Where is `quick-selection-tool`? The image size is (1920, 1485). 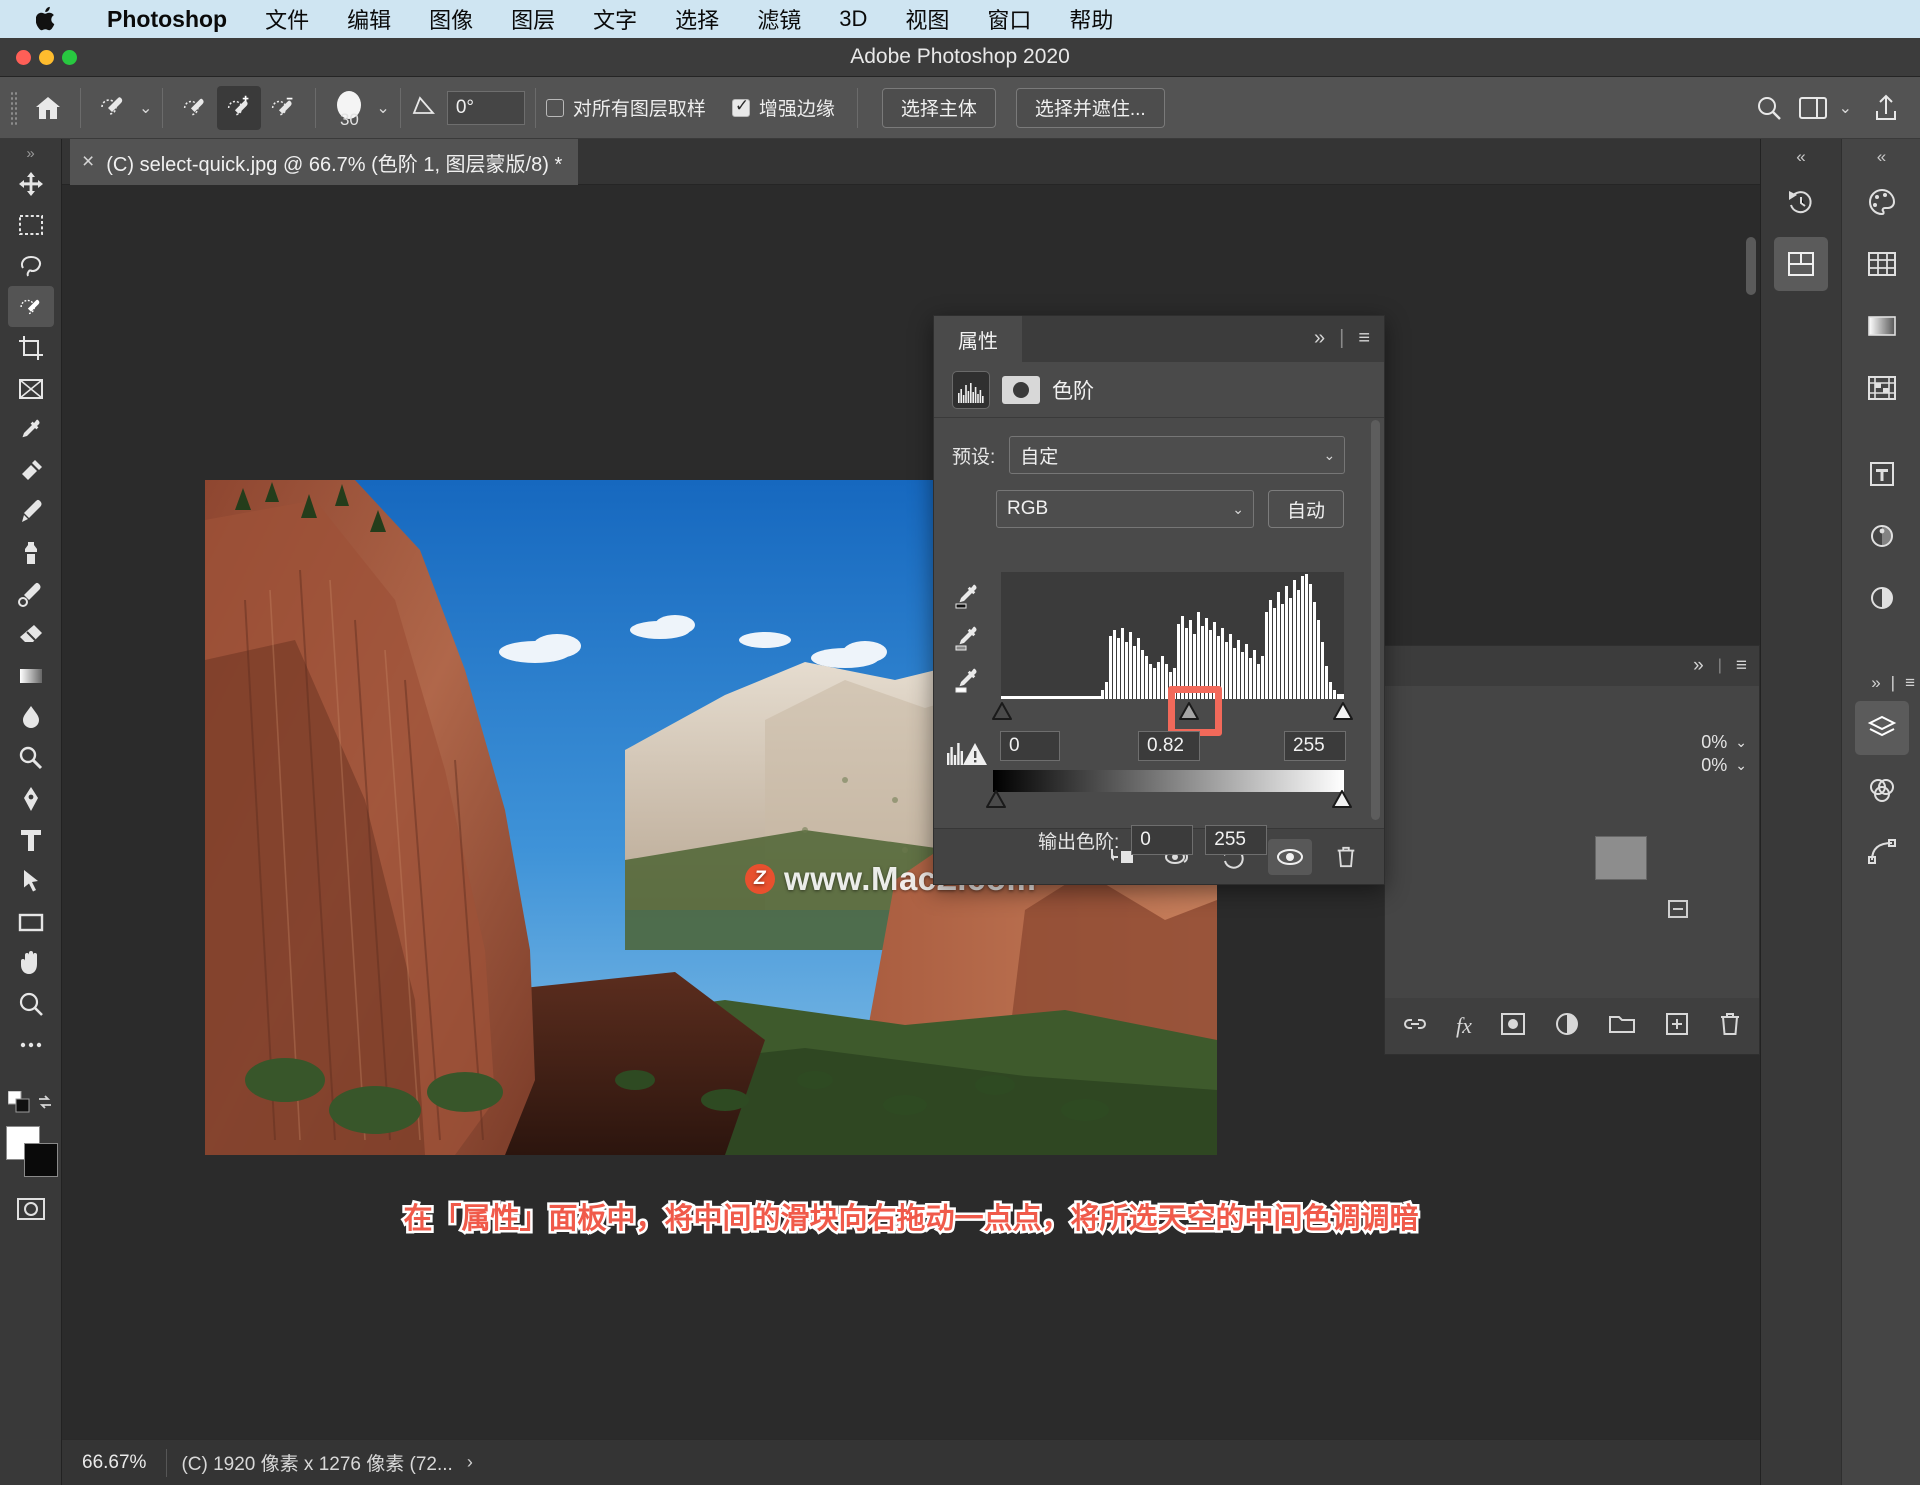 quick-selection-tool is located at coordinates (30, 306).